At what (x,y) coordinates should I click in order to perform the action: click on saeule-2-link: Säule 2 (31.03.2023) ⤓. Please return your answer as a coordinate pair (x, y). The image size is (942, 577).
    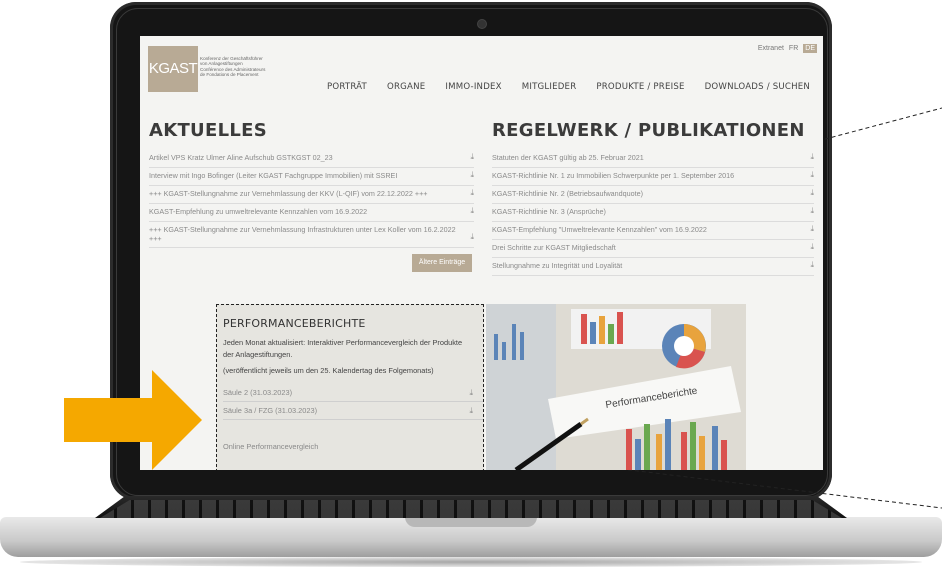
    Looking at the image, I should click on (353, 393).